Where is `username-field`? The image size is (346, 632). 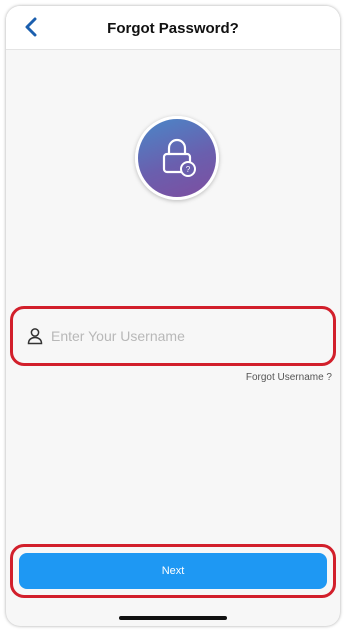 username-field is located at coordinates (173, 336).